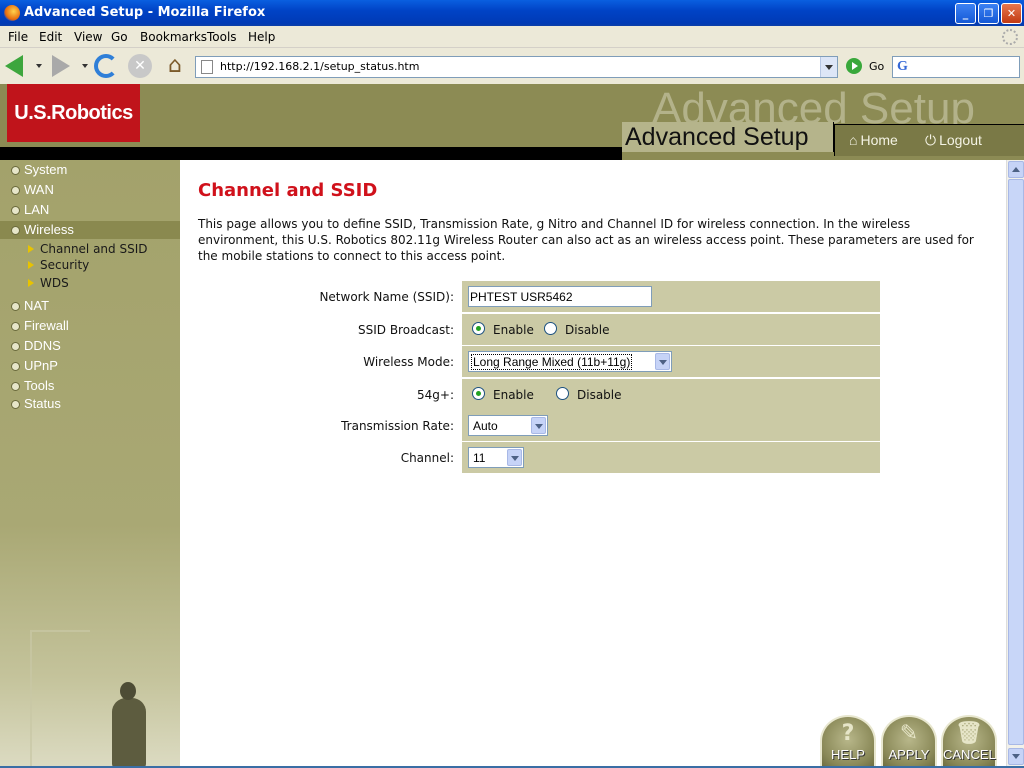 Image resolution: width=1024 pixels, height=768 pixels. I want to click on wireless-mode-select: Long Range Mixed (11b+11g), so click(570, 361).